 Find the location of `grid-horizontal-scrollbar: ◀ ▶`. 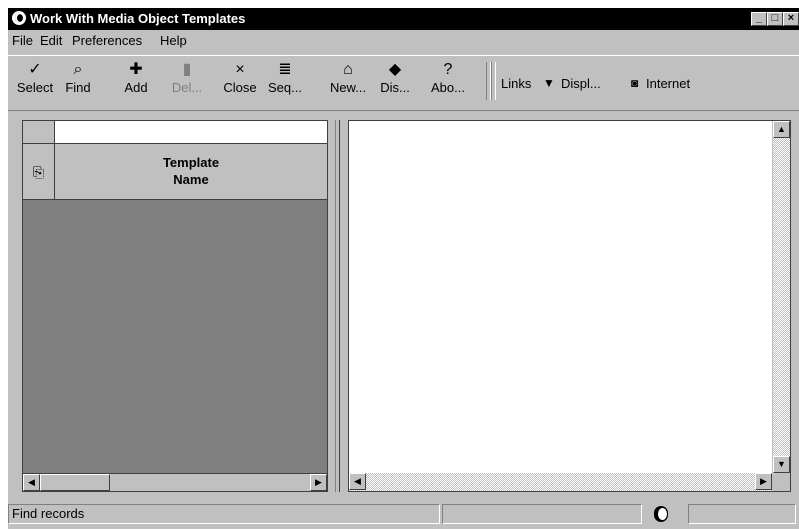

grid-horizontal-scrollbar: ◀ ▶ is located at coordinates (175, 482).